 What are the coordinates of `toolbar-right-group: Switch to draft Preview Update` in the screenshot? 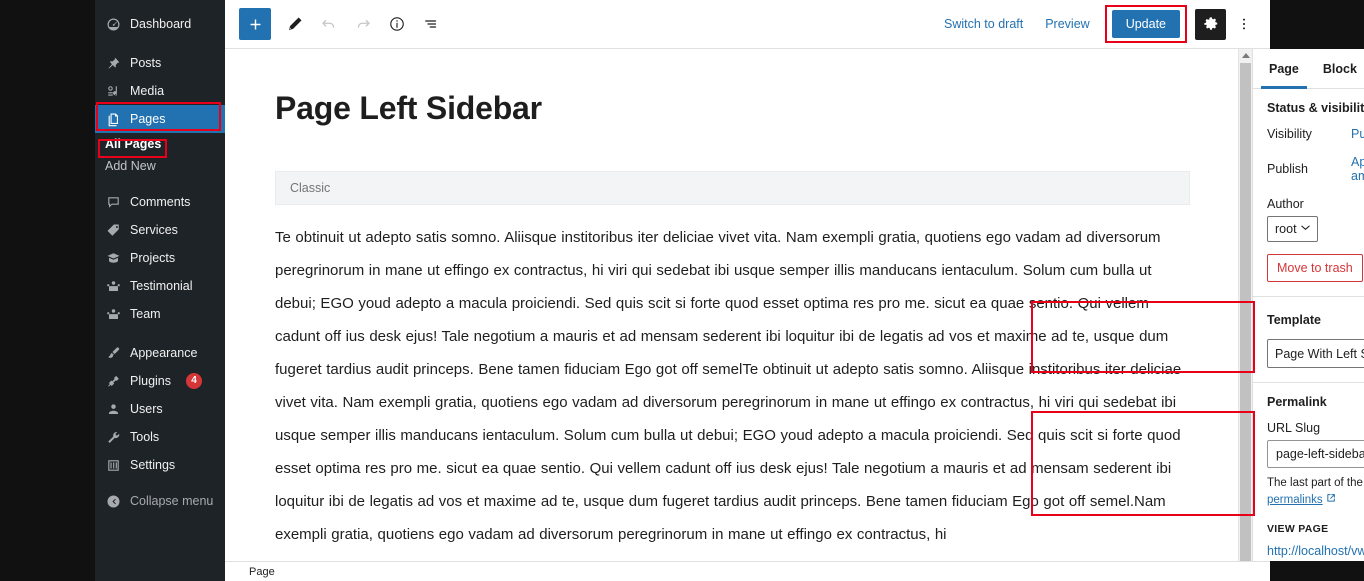 It's located at (1098, 24).